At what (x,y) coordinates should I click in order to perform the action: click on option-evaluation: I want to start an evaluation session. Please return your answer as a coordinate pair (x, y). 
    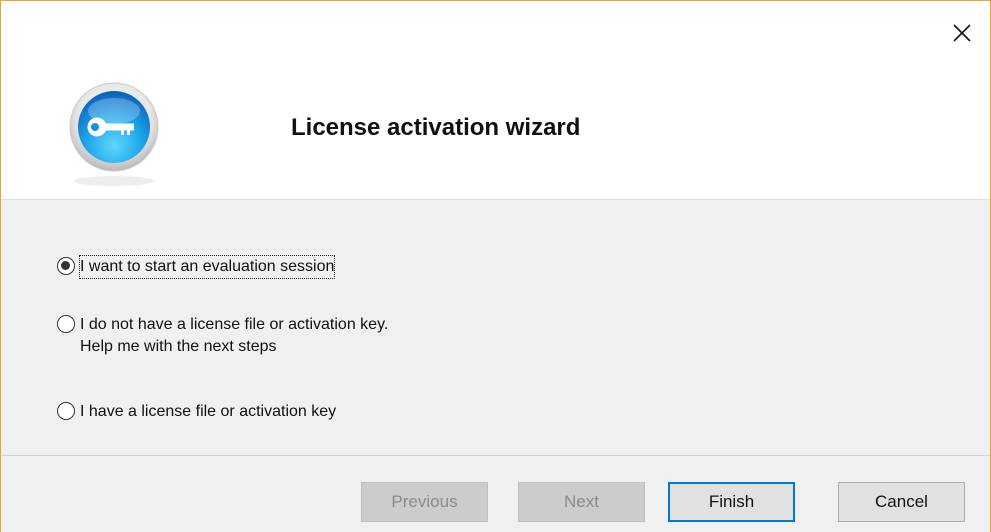
    Looking at the image, I should click on (196, 267).